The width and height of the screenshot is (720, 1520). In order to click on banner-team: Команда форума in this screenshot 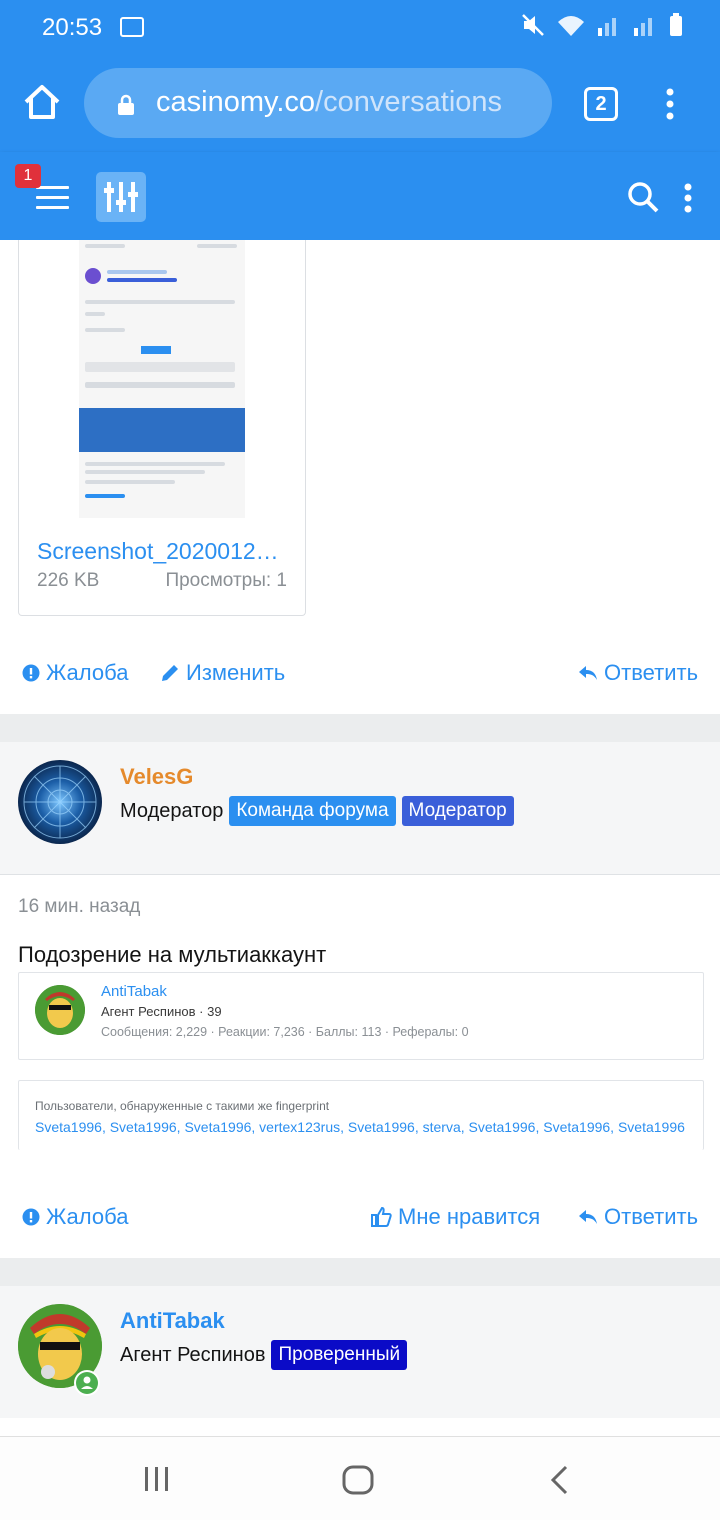, I will do `click(312, 811)`.